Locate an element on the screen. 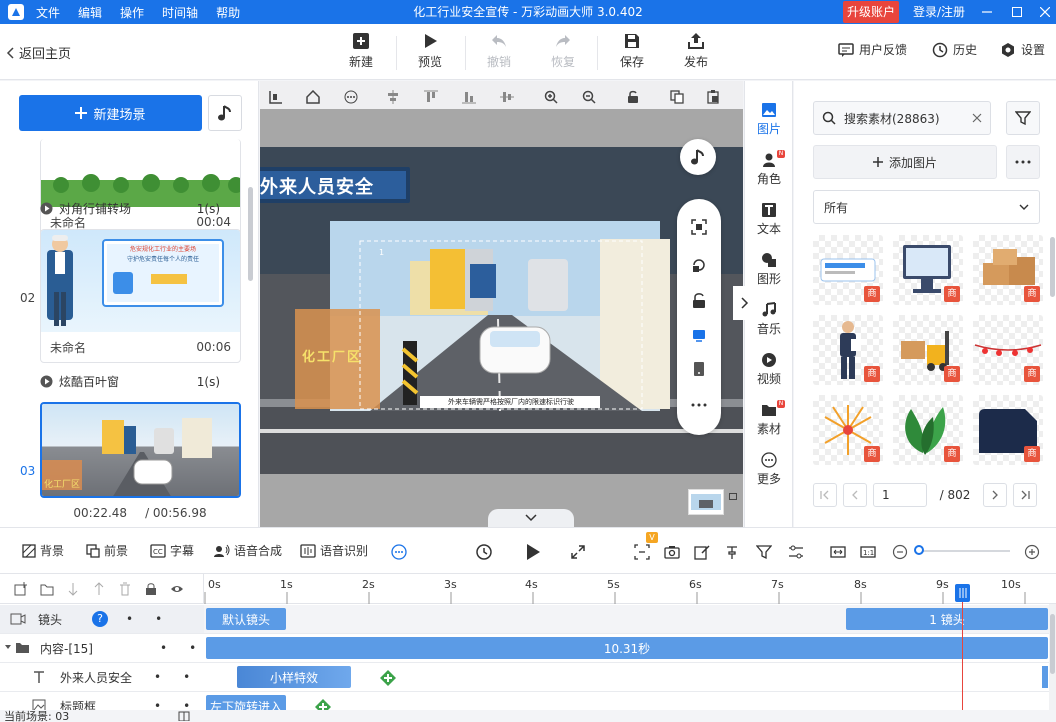  menu-file: 文件 is located at coordinates (48, 12).